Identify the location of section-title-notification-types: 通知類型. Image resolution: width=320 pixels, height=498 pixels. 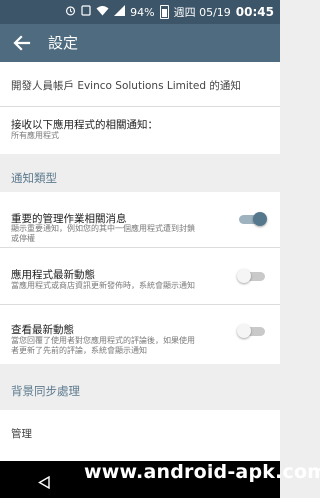
(34, 178).